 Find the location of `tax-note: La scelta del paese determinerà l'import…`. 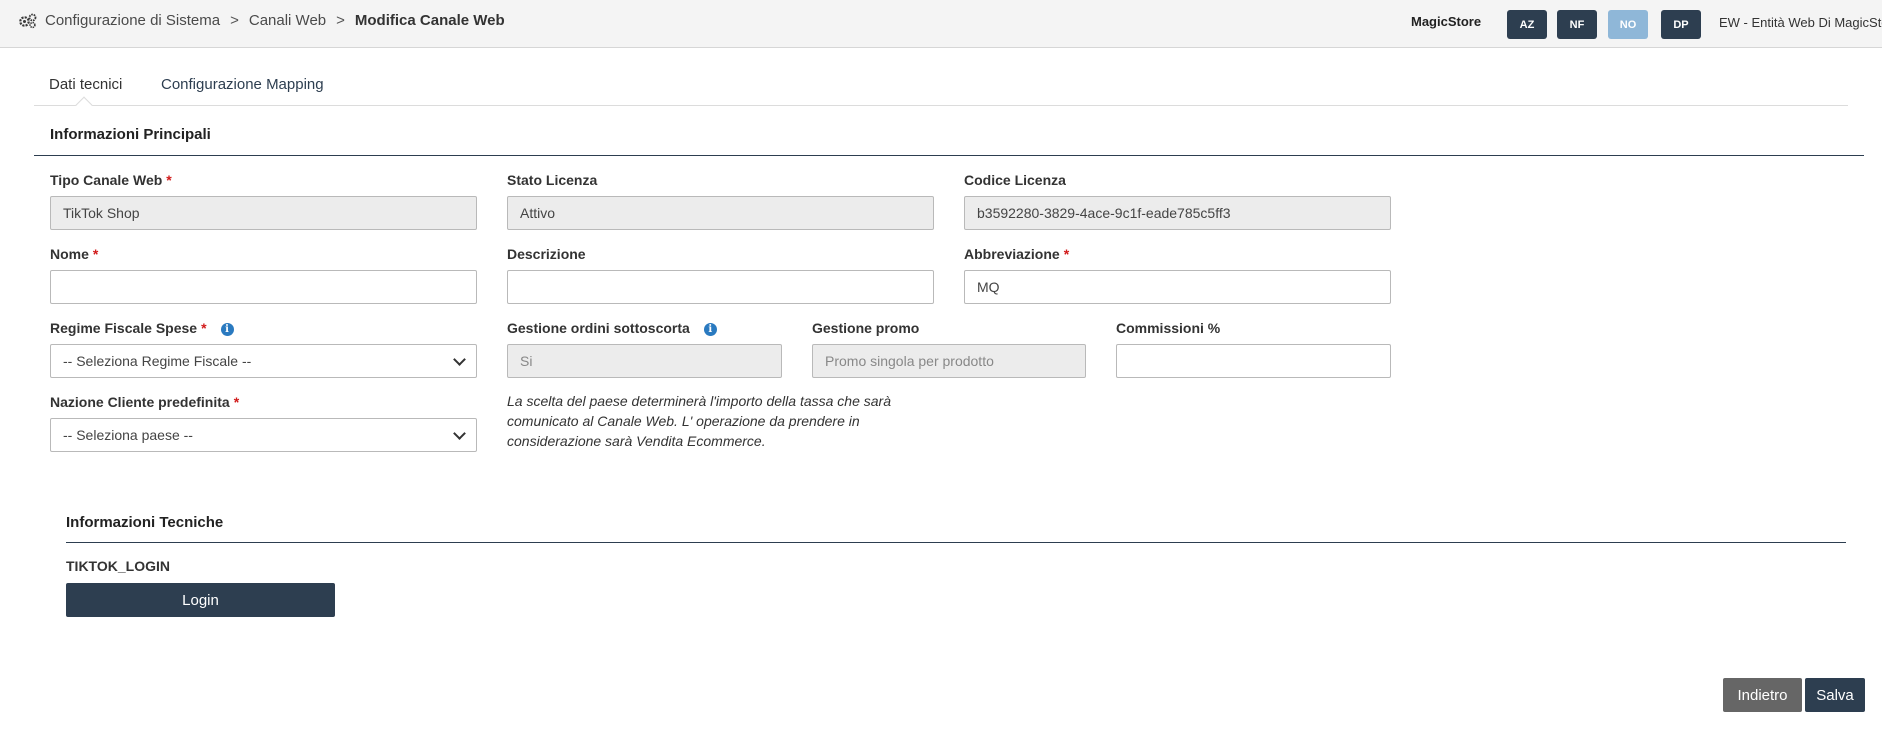

tax-note: La scelta del paese determinerà l'import… is located at coordinates (699, 421).